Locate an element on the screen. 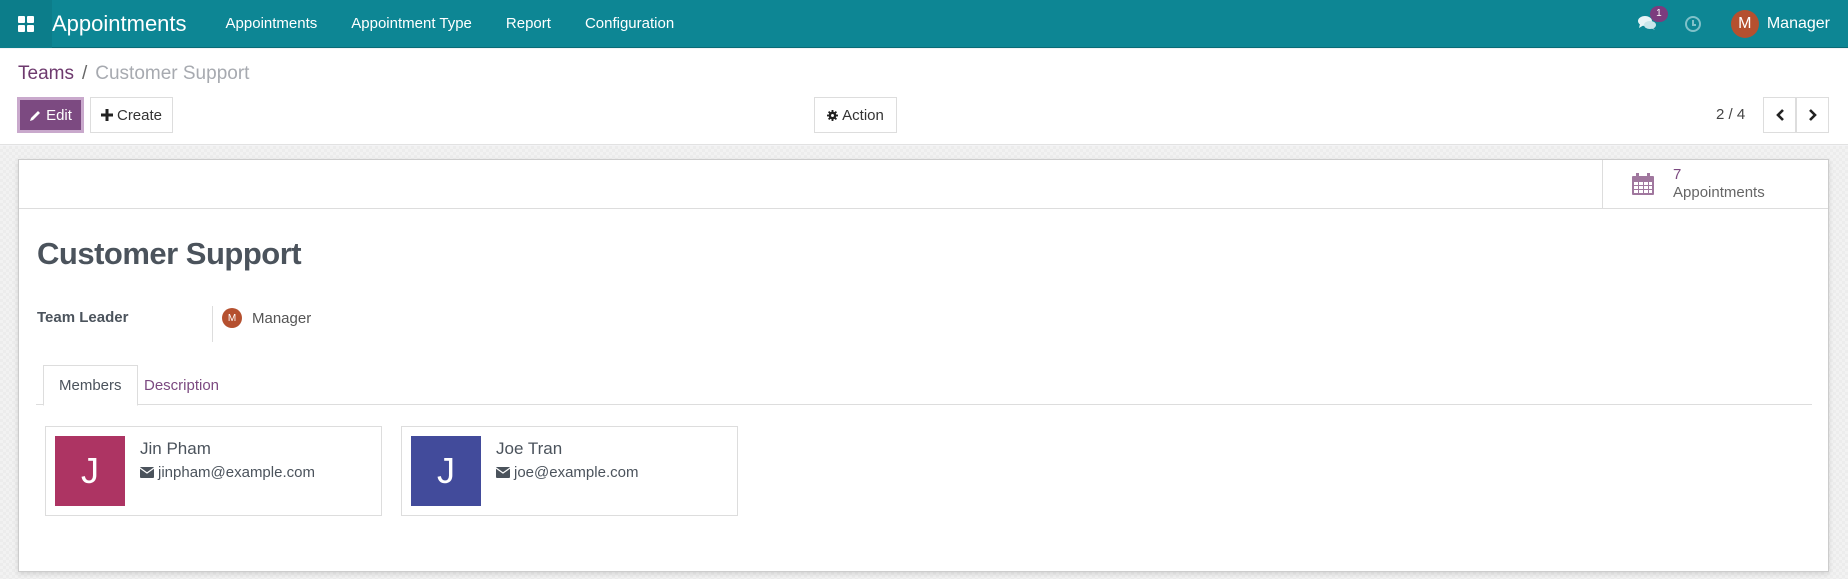 The width and height of the screenshot is (1848, 579). user-menu: Manager is located at coordinates (1798, 24).